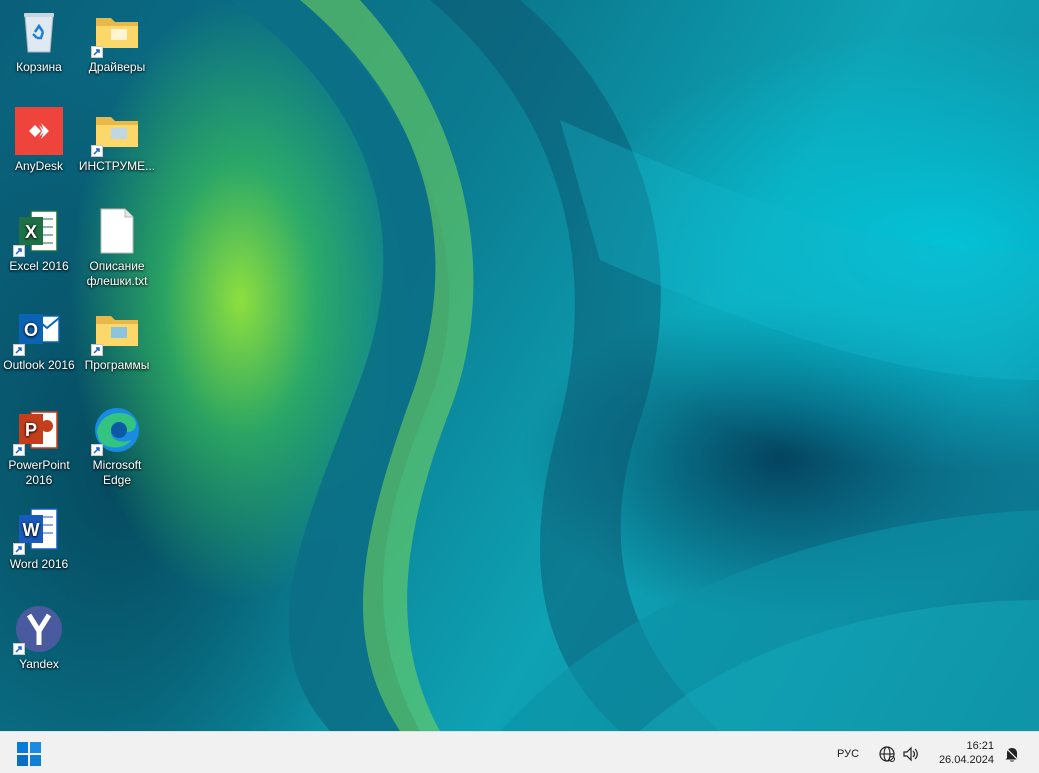 Image resolution: width=1039 pixels, height=773 pixels. Describe the element at coordinates (39, 365) in the screenshot. I see `desktop-icon-label: Outlook 2016` at that location.